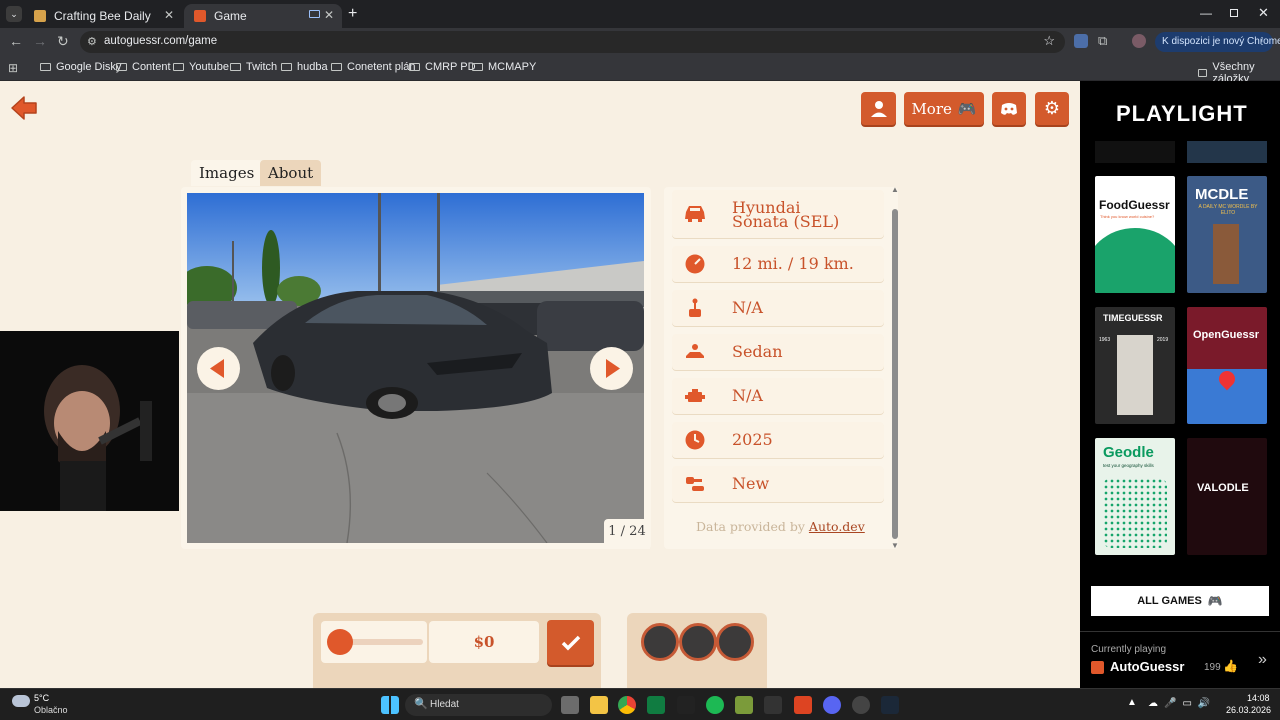  I want to click on obs-icon, so click(861, 705).